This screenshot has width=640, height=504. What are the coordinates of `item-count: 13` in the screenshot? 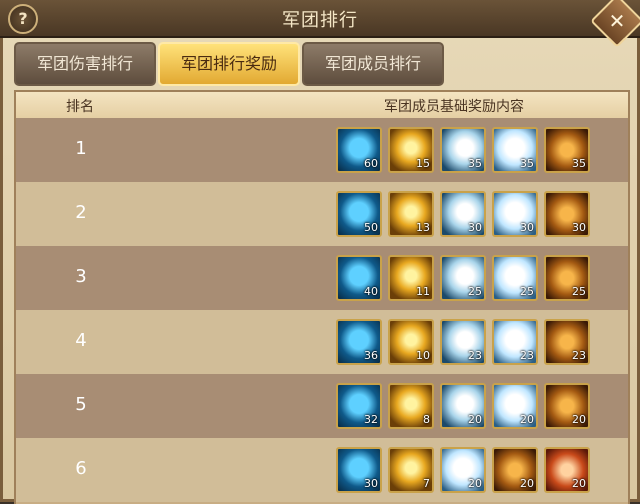 It's located at (423, 227).